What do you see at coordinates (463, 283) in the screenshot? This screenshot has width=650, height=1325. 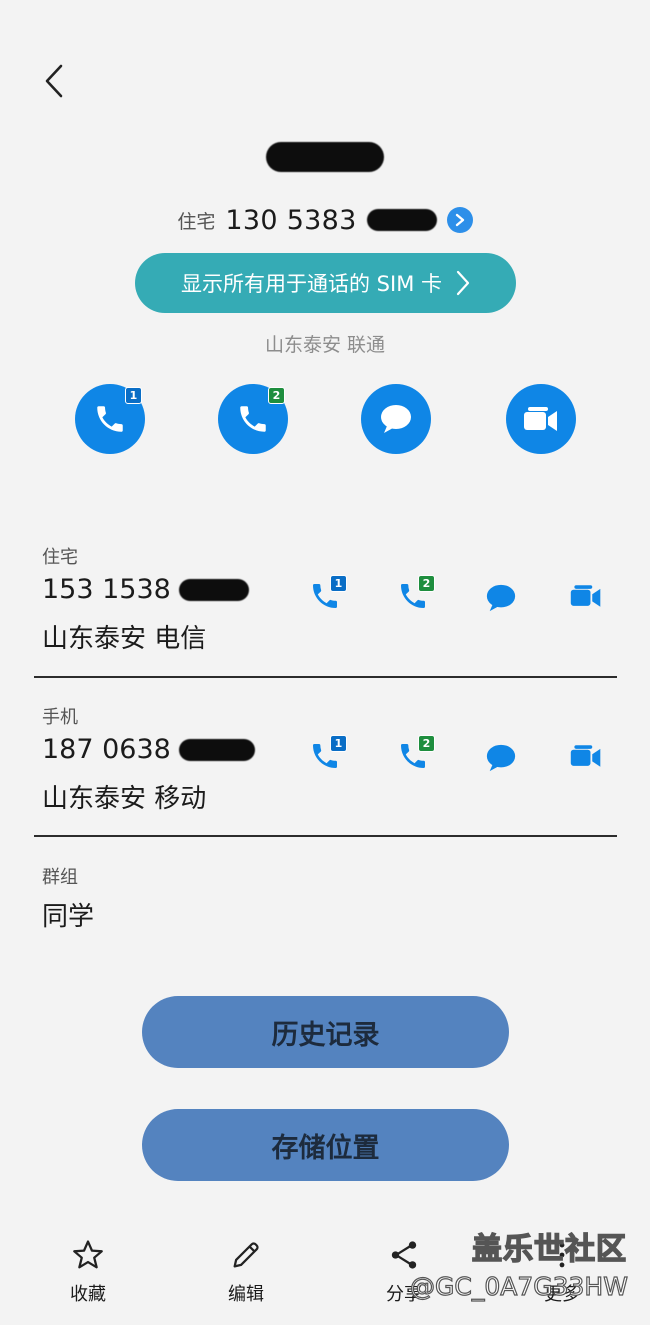 I see `chevron-right-icon` at bounding box center [463, 283].